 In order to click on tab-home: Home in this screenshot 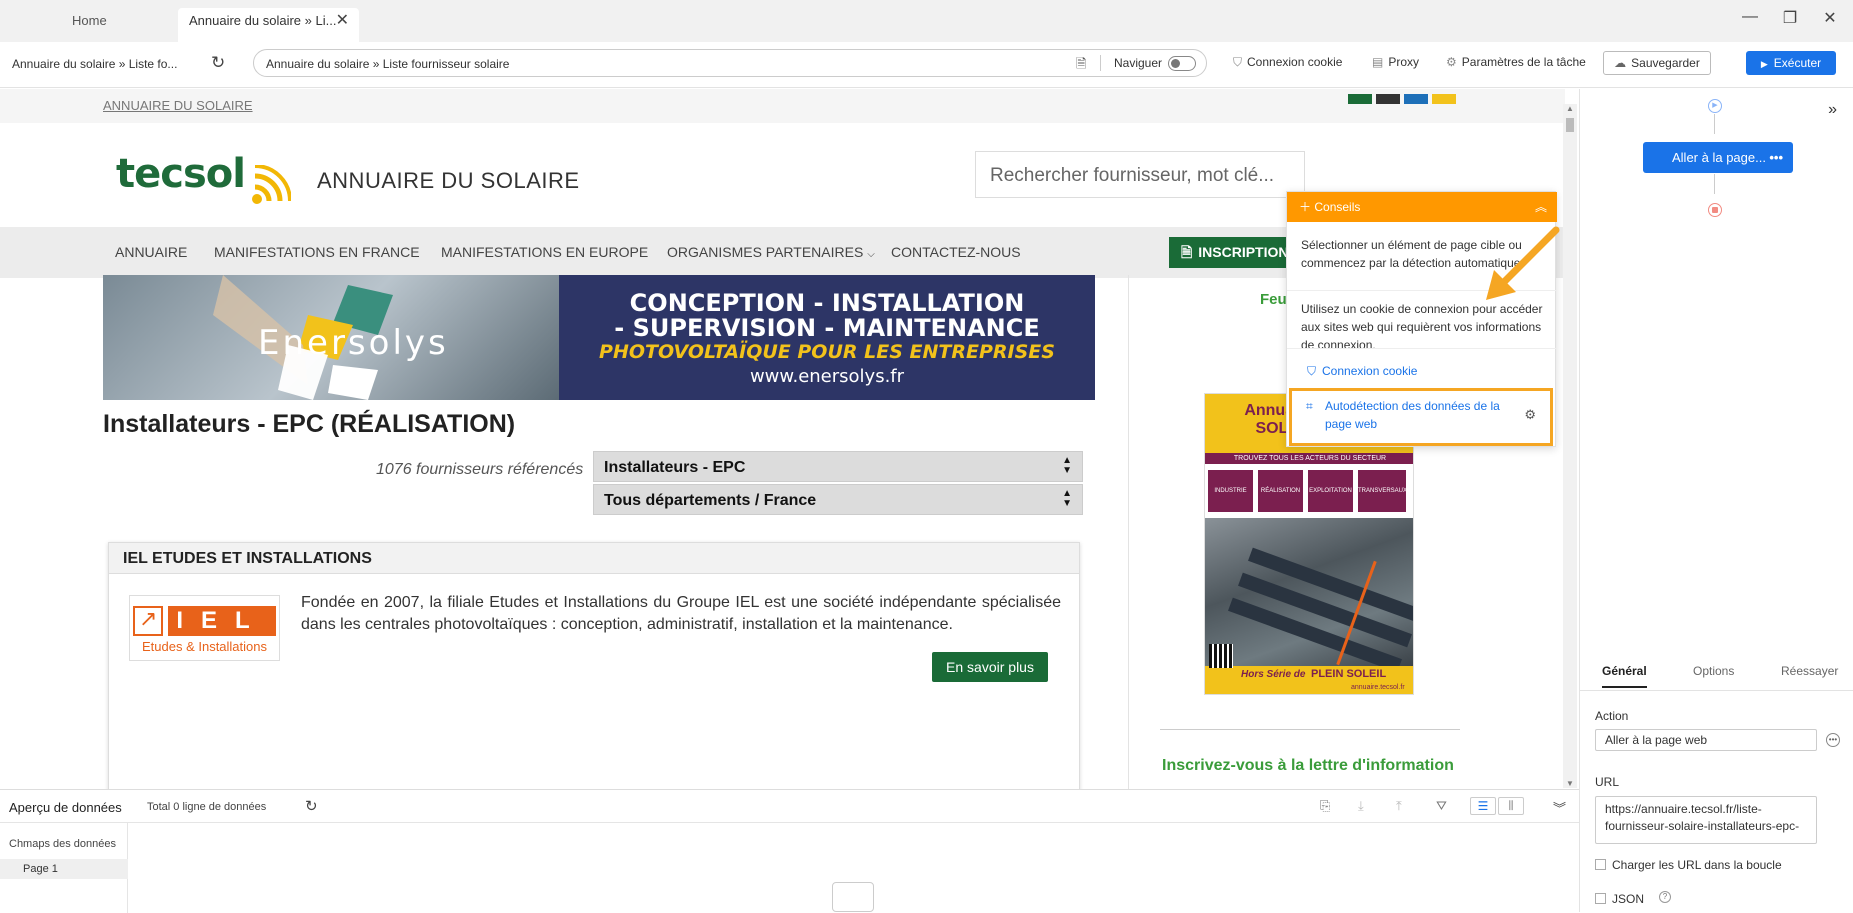, I will do `click(110, 25)`.